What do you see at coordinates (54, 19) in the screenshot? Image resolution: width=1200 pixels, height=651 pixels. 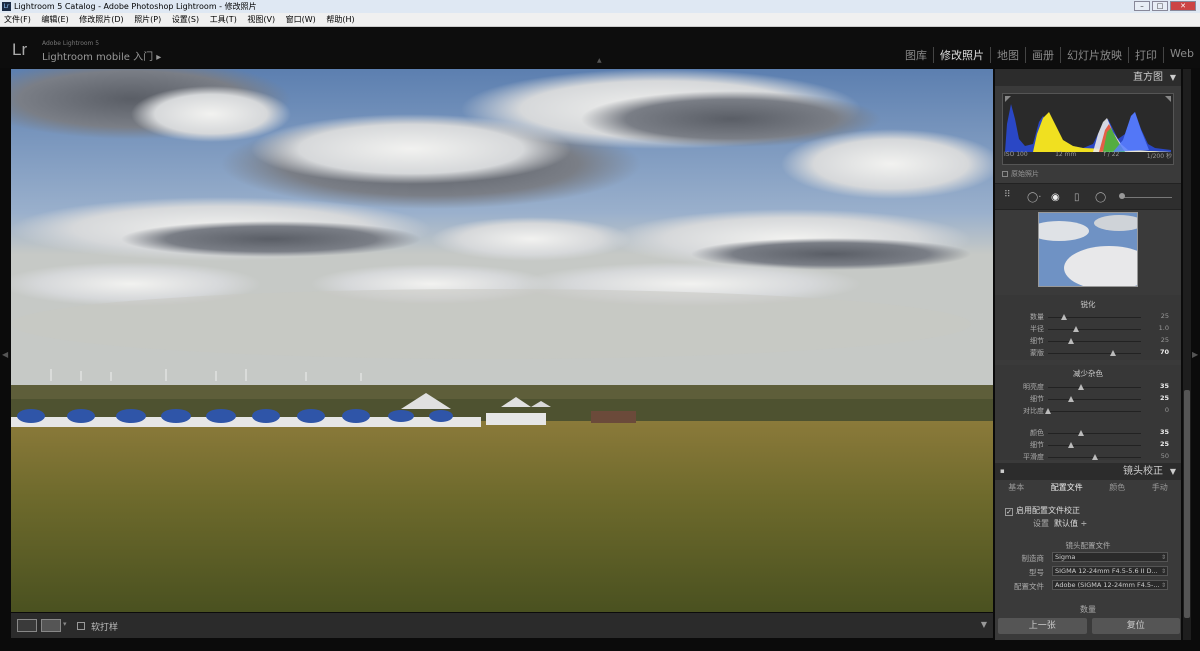 I see `menu-edit: 编辑(E)` at bounding box center [54, 19].